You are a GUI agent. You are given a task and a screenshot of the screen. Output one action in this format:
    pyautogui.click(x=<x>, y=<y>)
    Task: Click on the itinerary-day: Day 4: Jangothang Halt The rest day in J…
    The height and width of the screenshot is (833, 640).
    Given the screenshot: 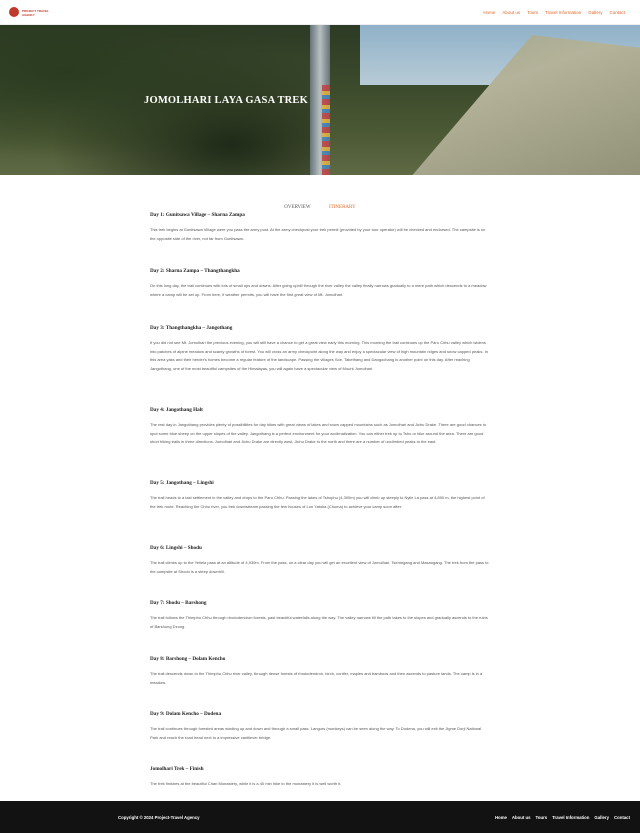 What is the action you would take?
    pyautogui.click(x=320, y=427)
    